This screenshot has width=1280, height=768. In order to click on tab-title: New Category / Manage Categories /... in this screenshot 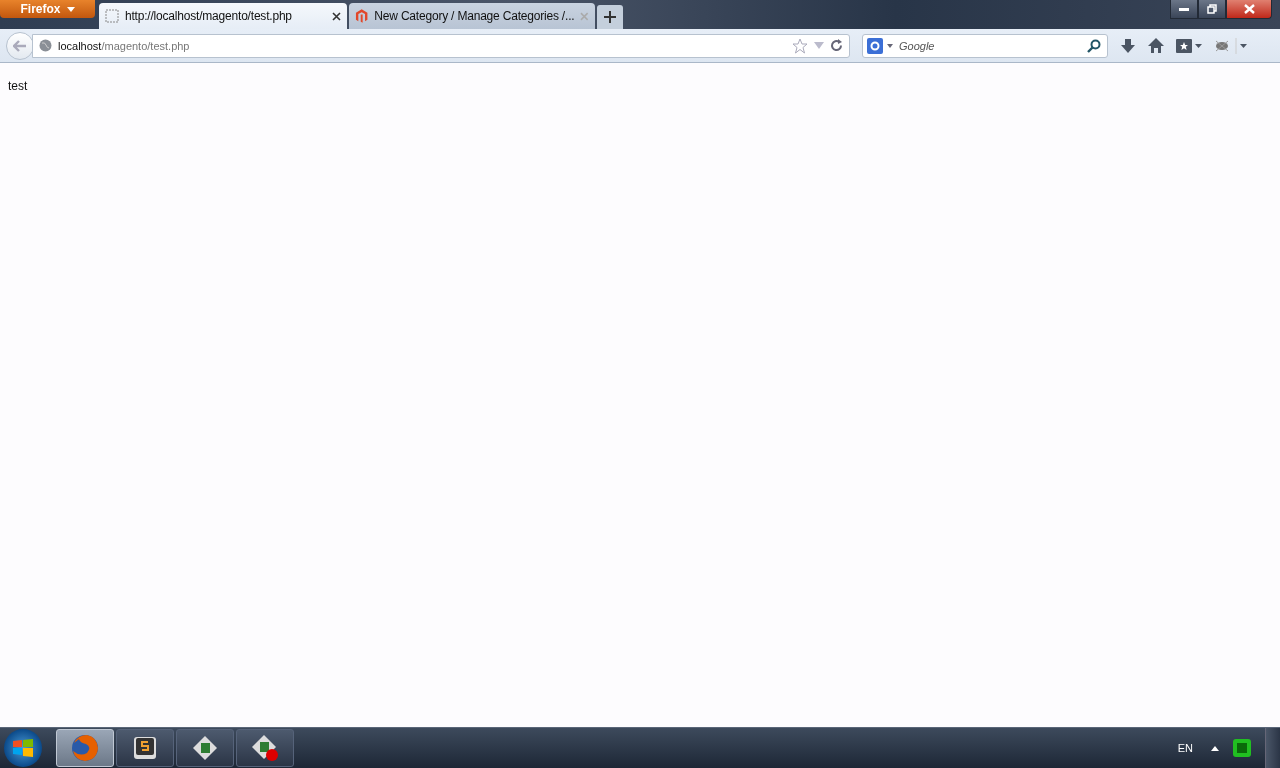, I will do `click(474, 16)`.